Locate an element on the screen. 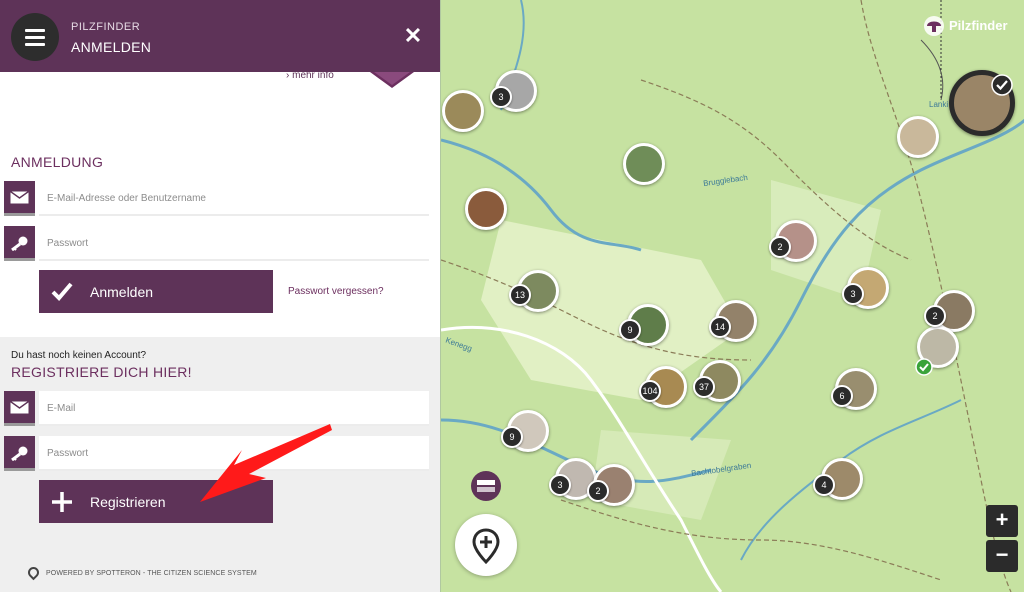  login-button-label: Anmelden is located at coordinates (122, 292).